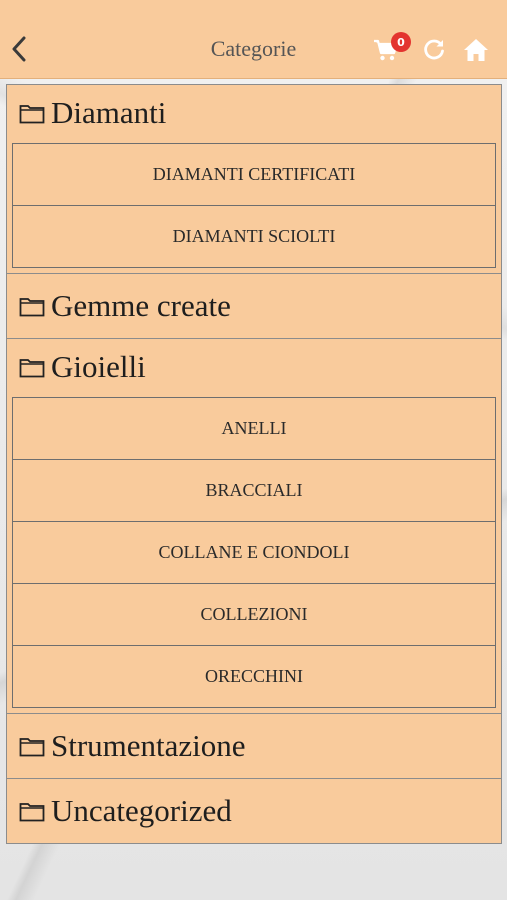 This screenshot has height=900, width=507. What do you see at coordinates (254, 745) in the screenshot?
I see `category-strumentazione: Strumentazione` at bounding box center [254, 745].